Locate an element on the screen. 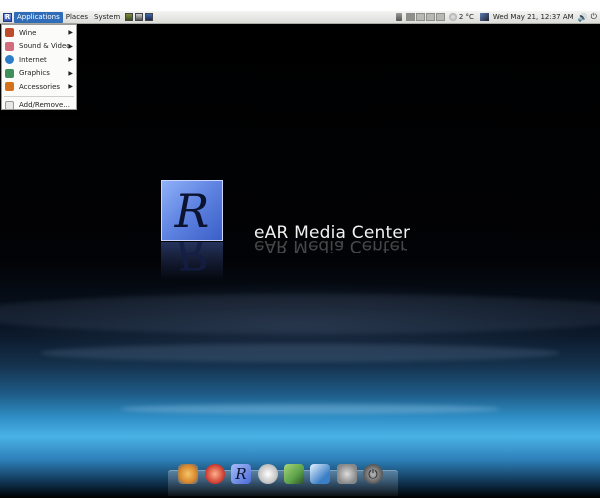  system-tray: 2 °C Wed May 21, 12:37 AM 🔊 ⏻ is located at coordinates (497, 17).